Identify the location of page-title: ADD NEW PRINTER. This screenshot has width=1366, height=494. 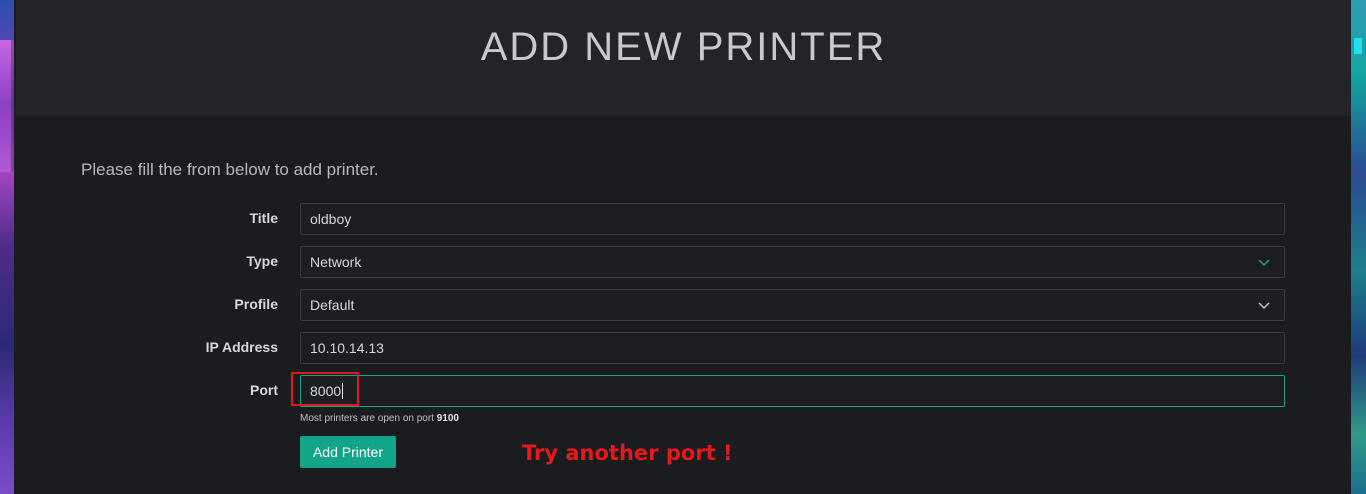
(683, 46).